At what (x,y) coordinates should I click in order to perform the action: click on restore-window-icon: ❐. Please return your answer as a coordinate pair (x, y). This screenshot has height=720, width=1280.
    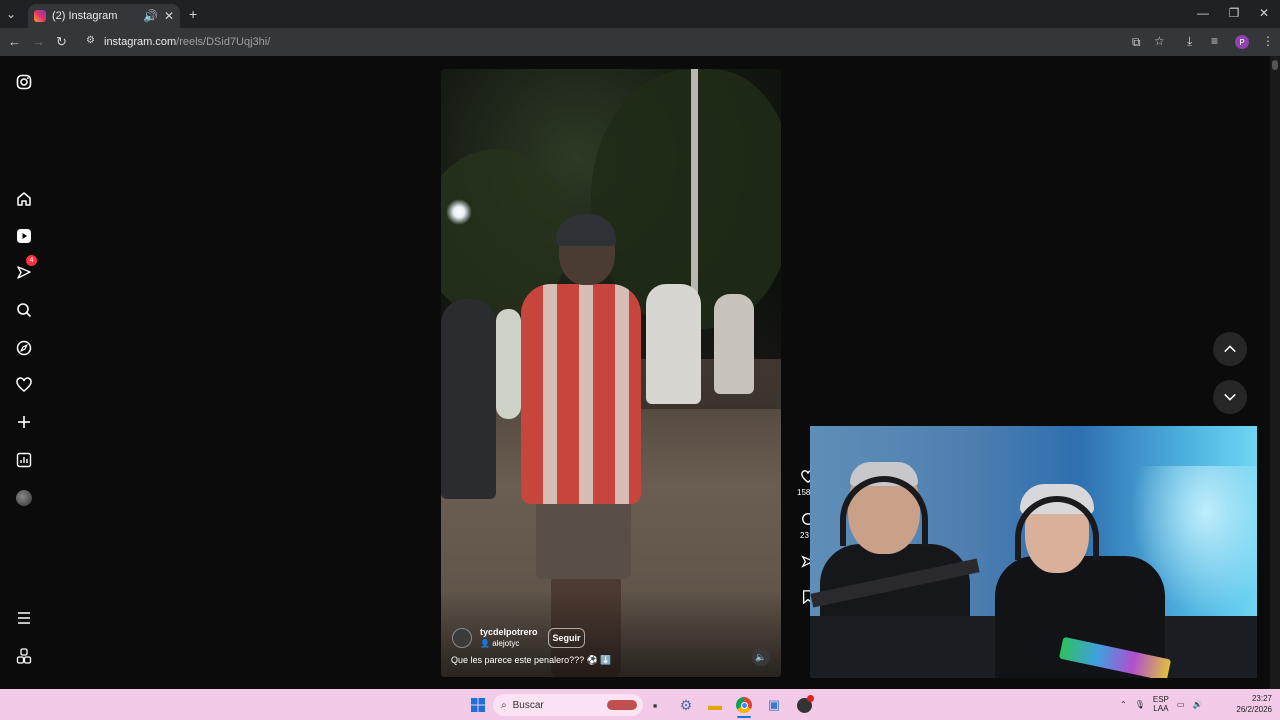
    Looking at the image, I should click on (1234, 13).